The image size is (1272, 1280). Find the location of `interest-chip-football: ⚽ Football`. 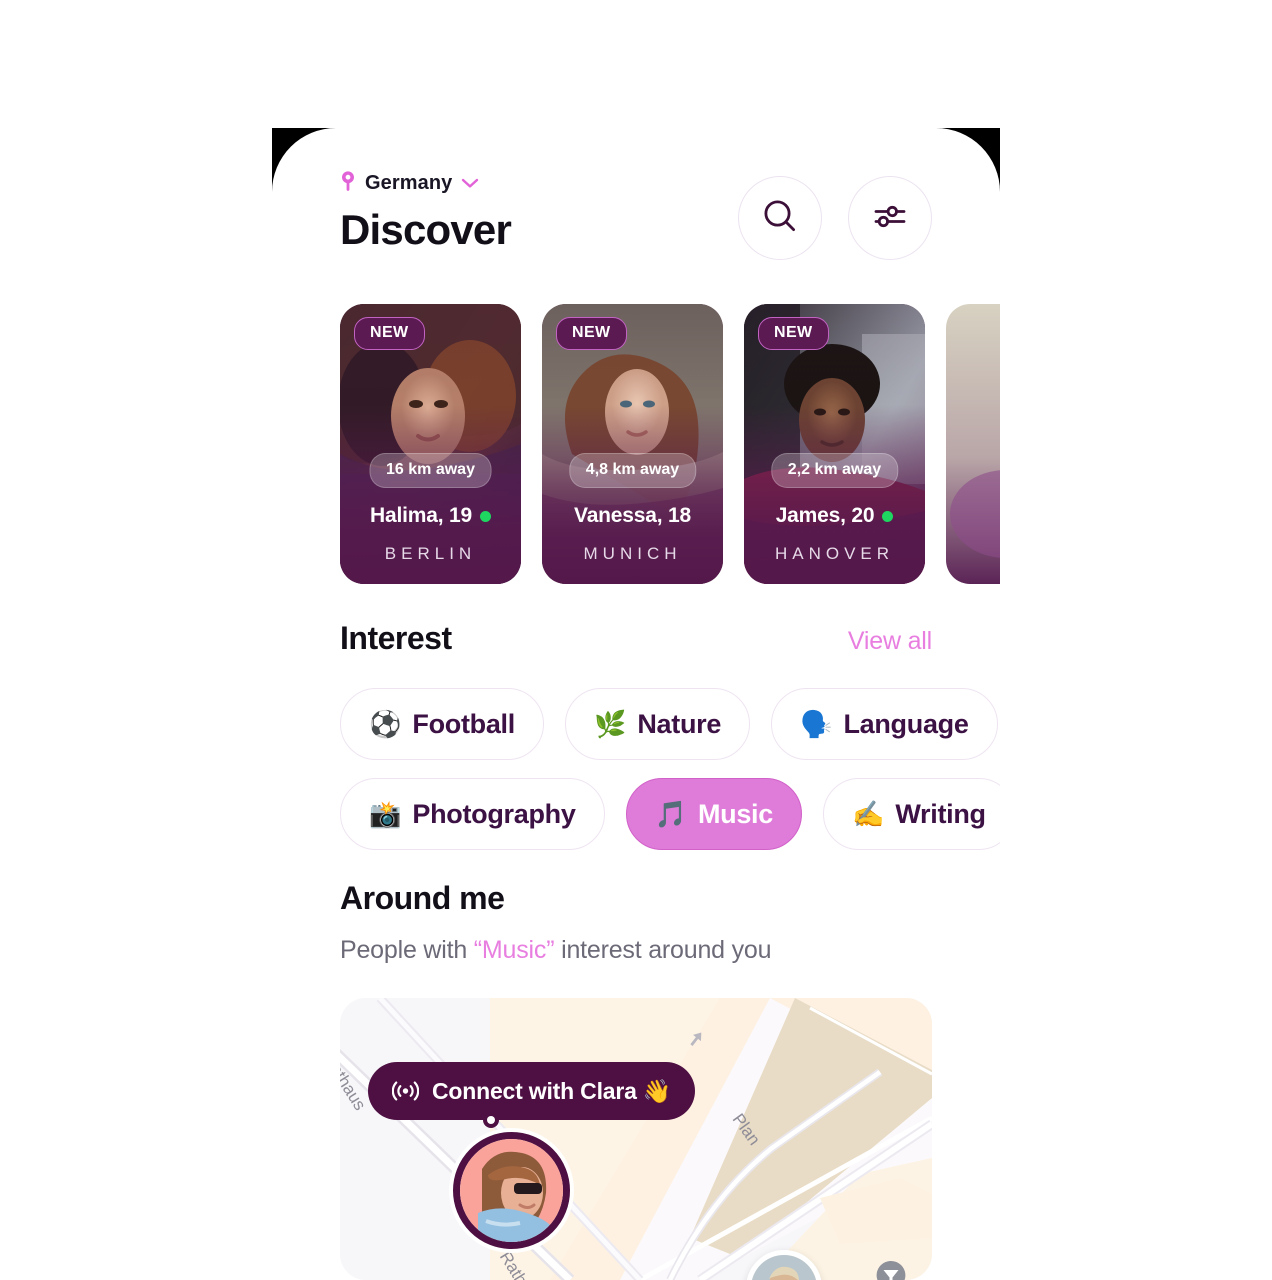

interest-chip-football: ⚽ Football is located at coordinates (442, 724).